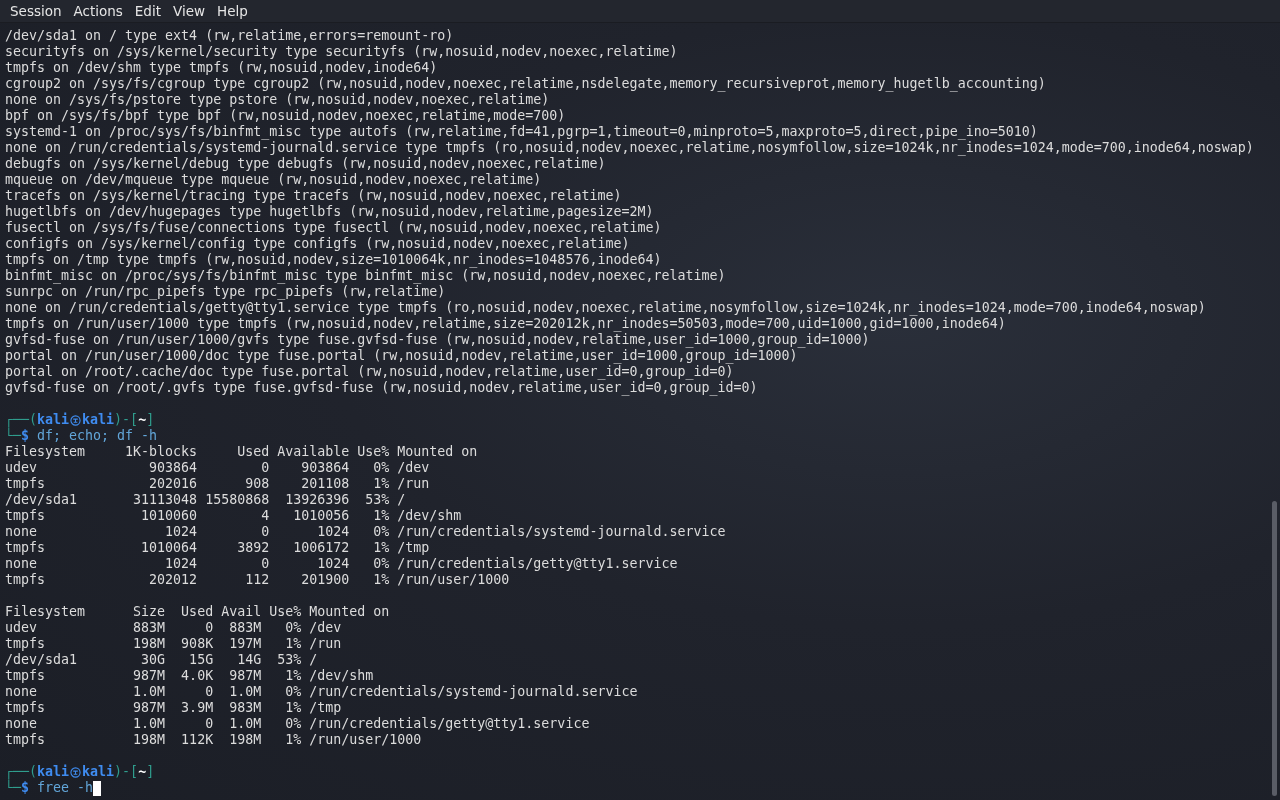 This screenshot has height=800, width=1280. Describe the element at coordinates (277, 100) in the screenshot. I see `output-line: none on /sys/fs/pstore type pstore (rw,nosuid,nodev,noexec,relatime)` at that location.